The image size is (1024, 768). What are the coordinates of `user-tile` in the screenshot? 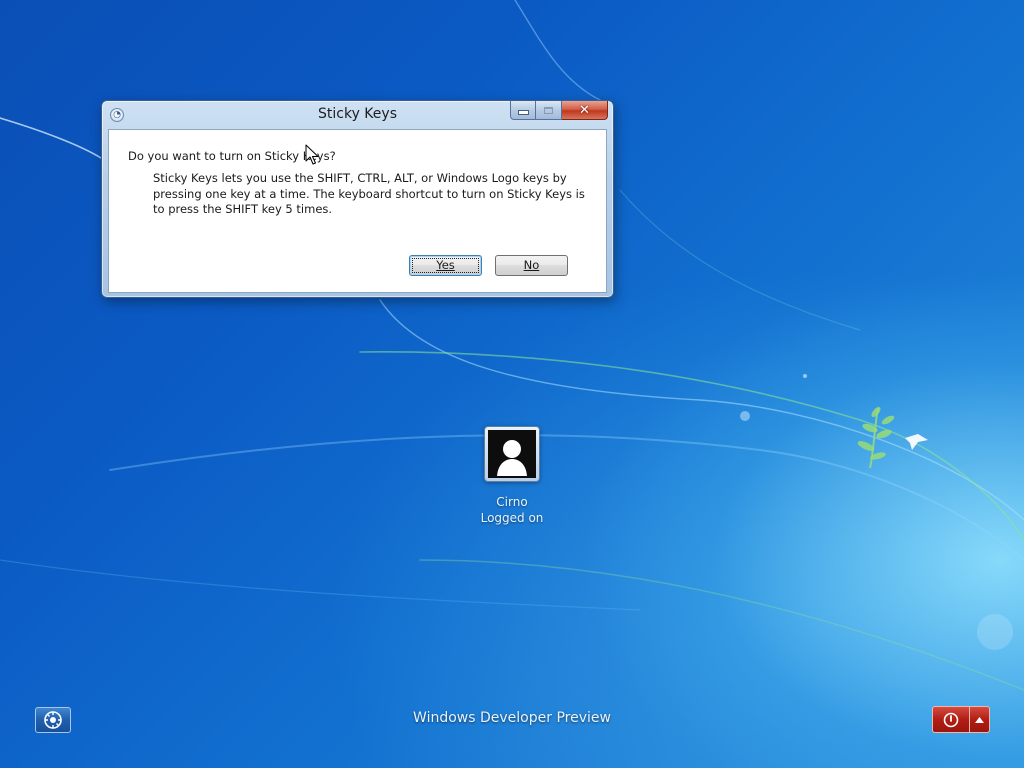 It's located at (512, 454).